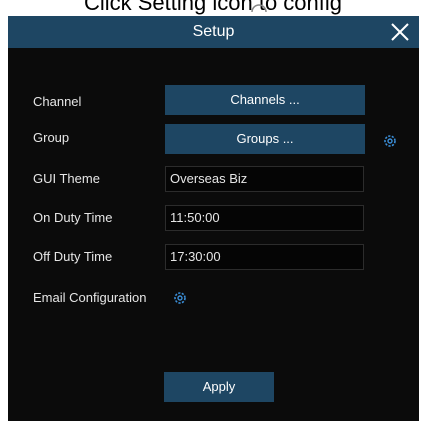 This screenshot has height=422, width=426. Describe the element at coordinates (264, 179) in the screenshot. I see `gui-theme-select: Overseas Biz` at that location.